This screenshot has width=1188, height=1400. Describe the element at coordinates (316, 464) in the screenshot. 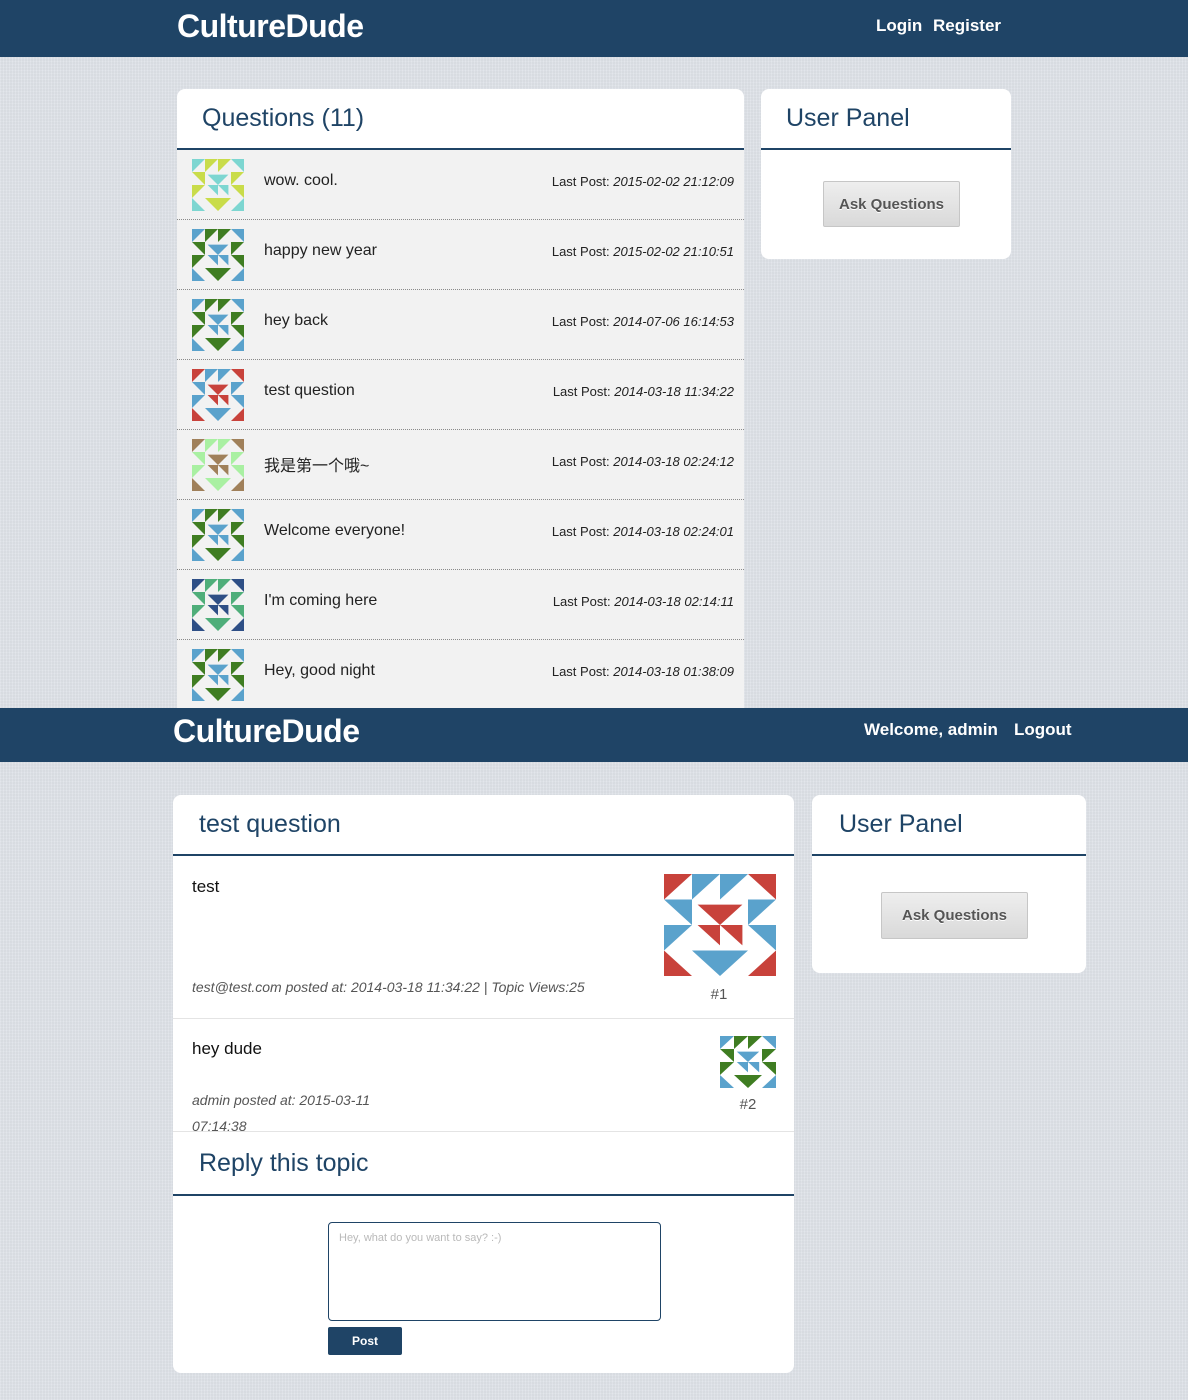

I see `question-title-link: 我是第一个哦~` at that location.